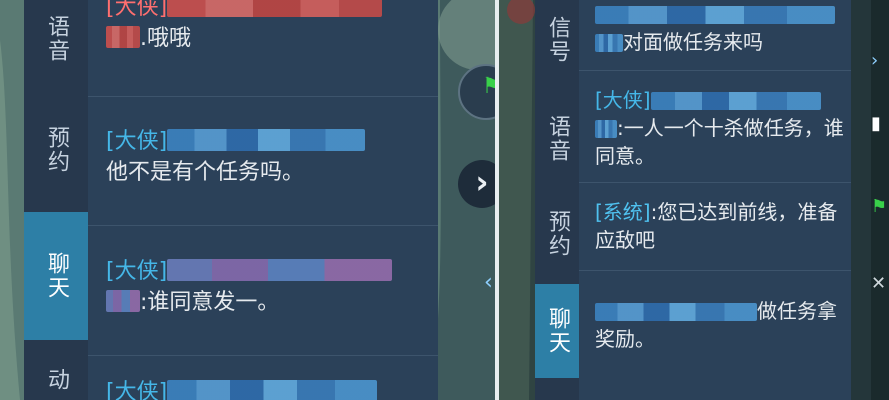 The width and height of the screenshot is (889, 400). Describe the element at coordinates (205, 172) in the screenshot. I see `message-text: 他不是有个任务吗。` at that location.